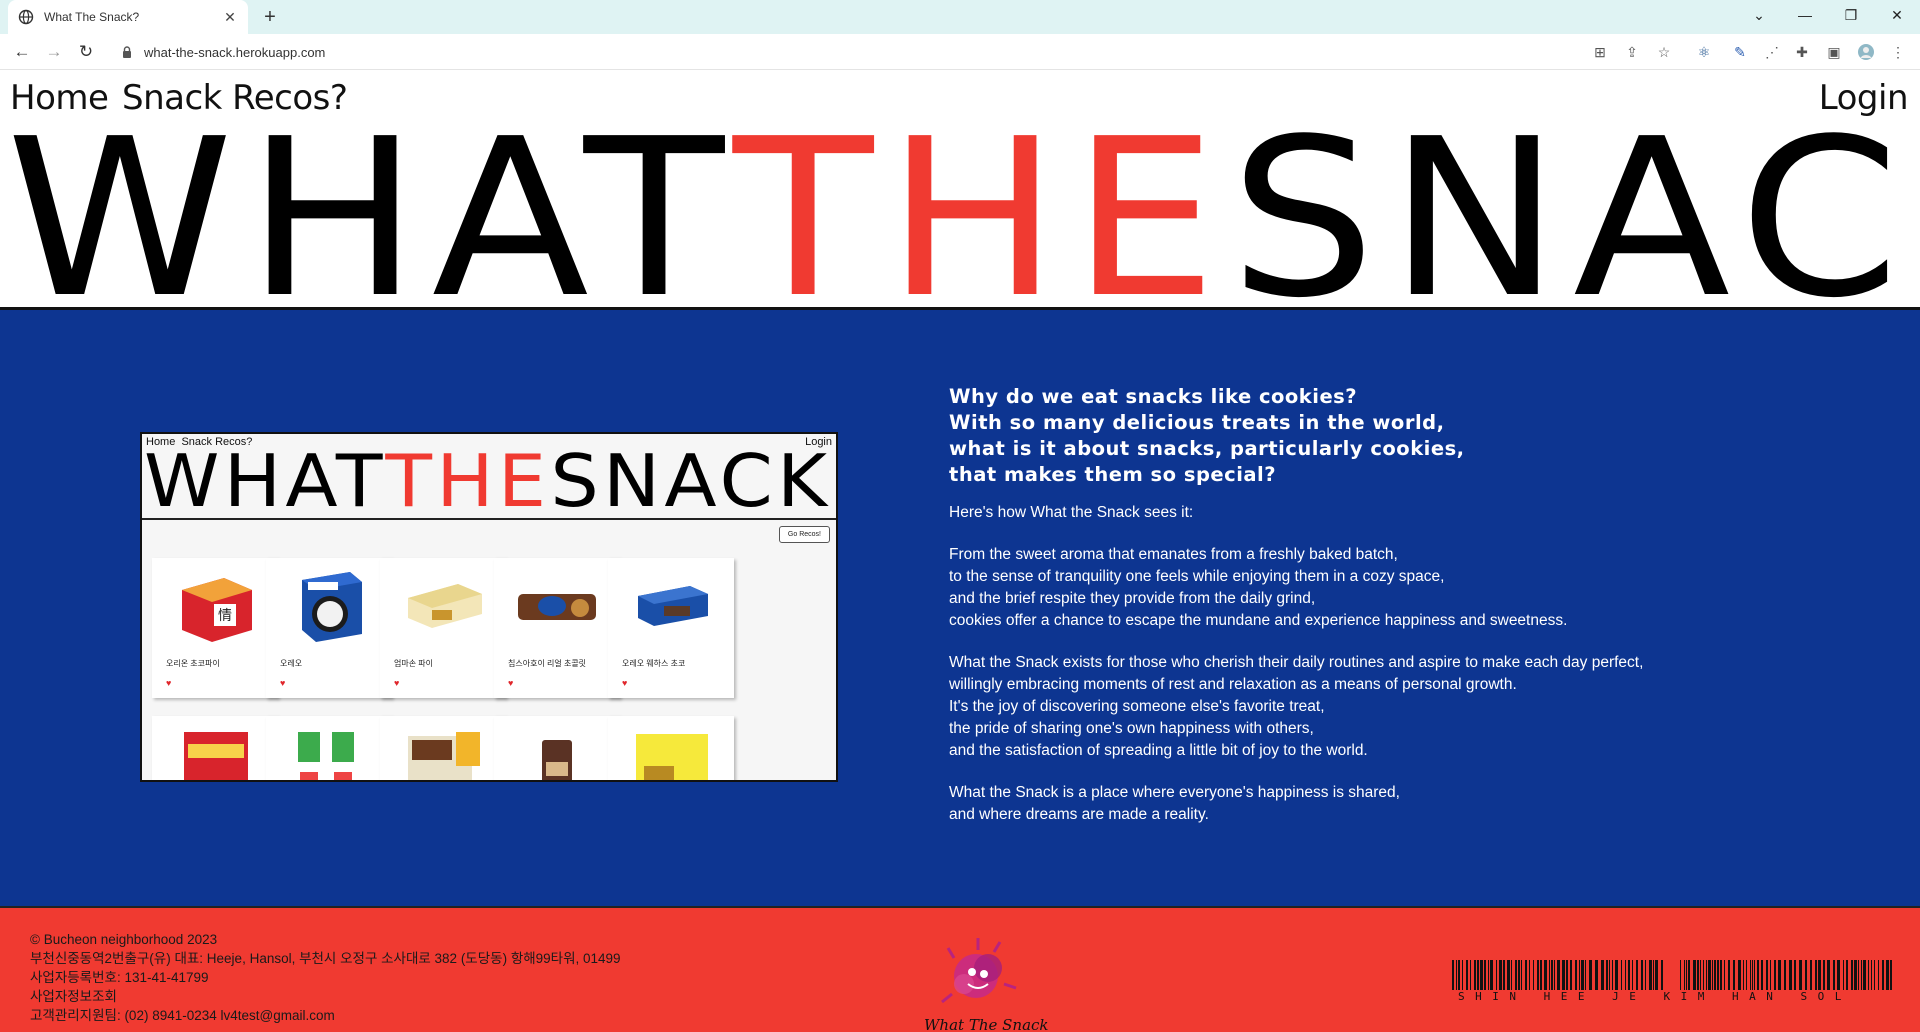  What do you see at coordinates (1759, 15) in the screenshot?
I see `tab-search-icon: ⌄` at bounding box center [1759, 15].